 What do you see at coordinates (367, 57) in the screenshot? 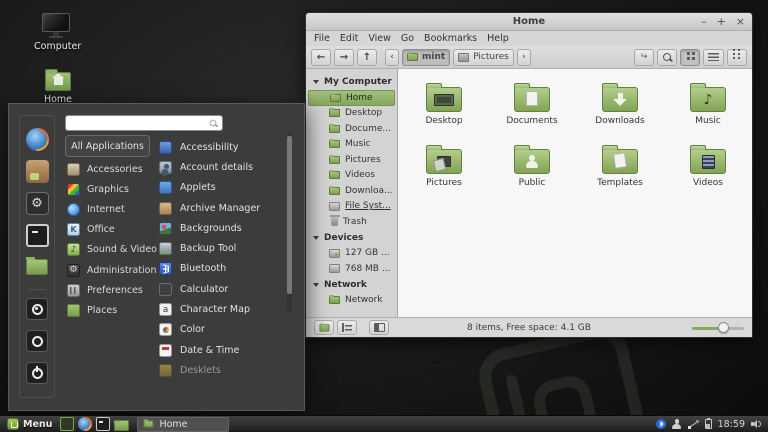
I see `up-button: ↑` at bounding box center [367, 57].